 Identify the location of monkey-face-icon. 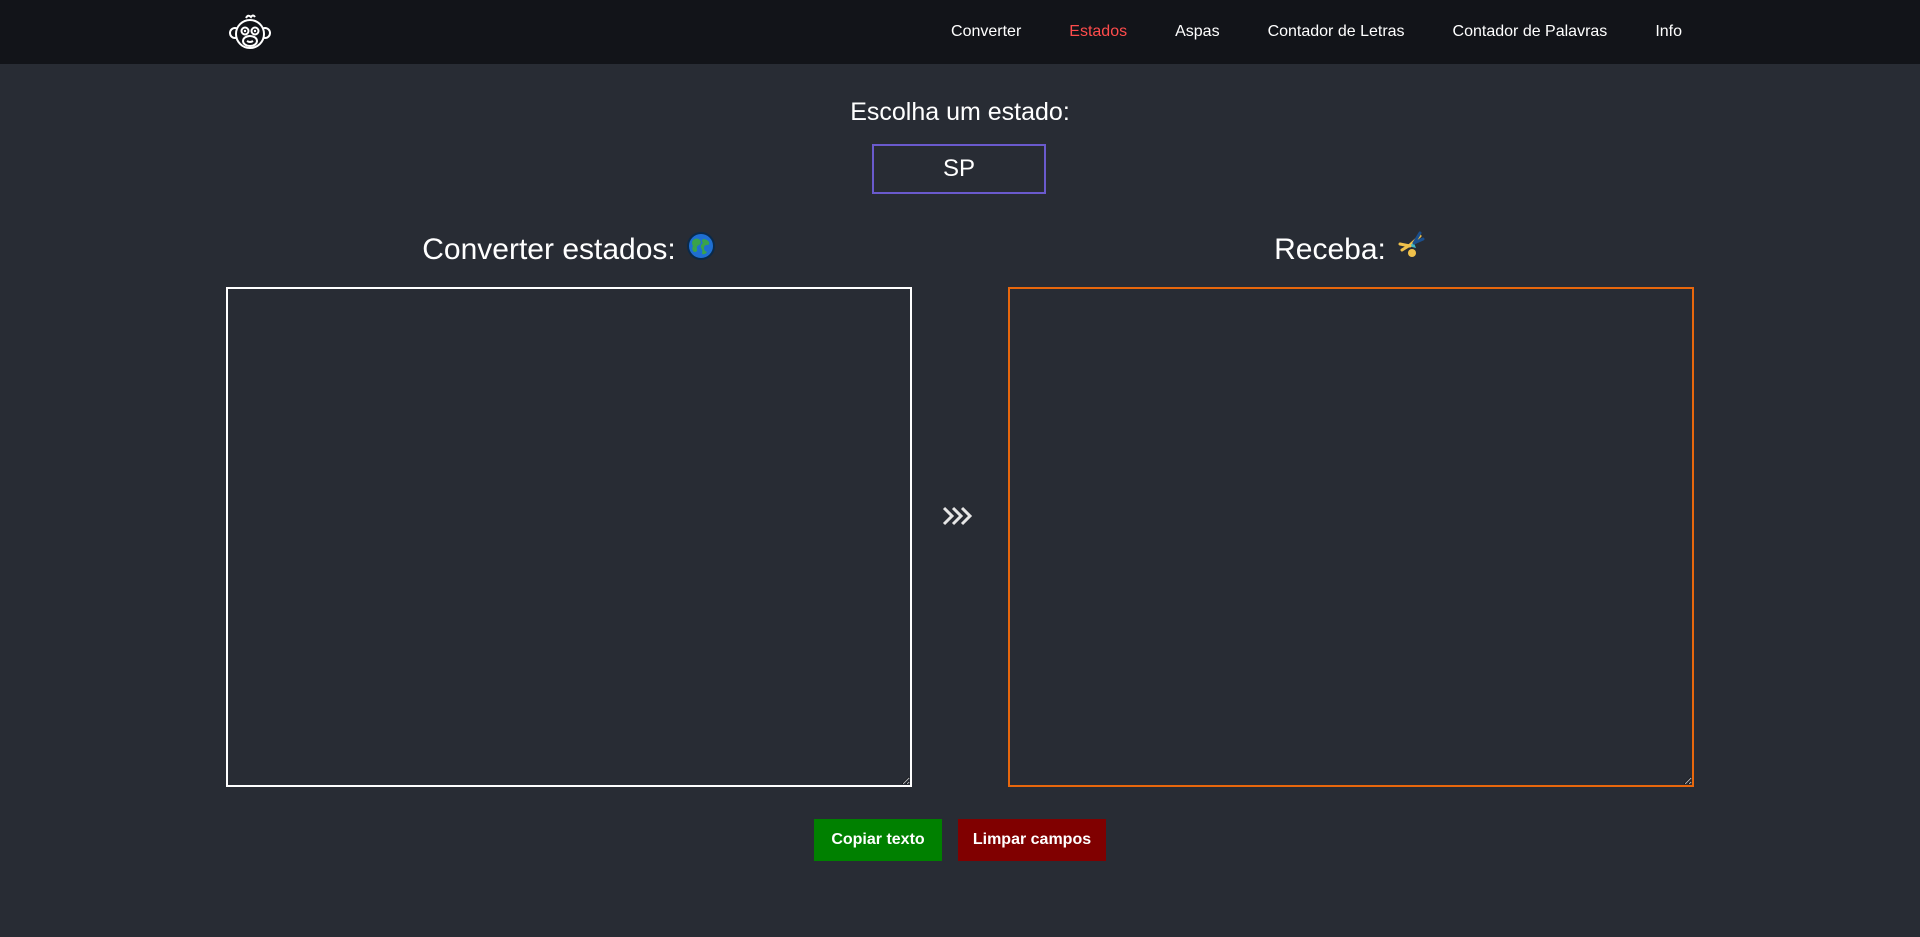
(250, 32).